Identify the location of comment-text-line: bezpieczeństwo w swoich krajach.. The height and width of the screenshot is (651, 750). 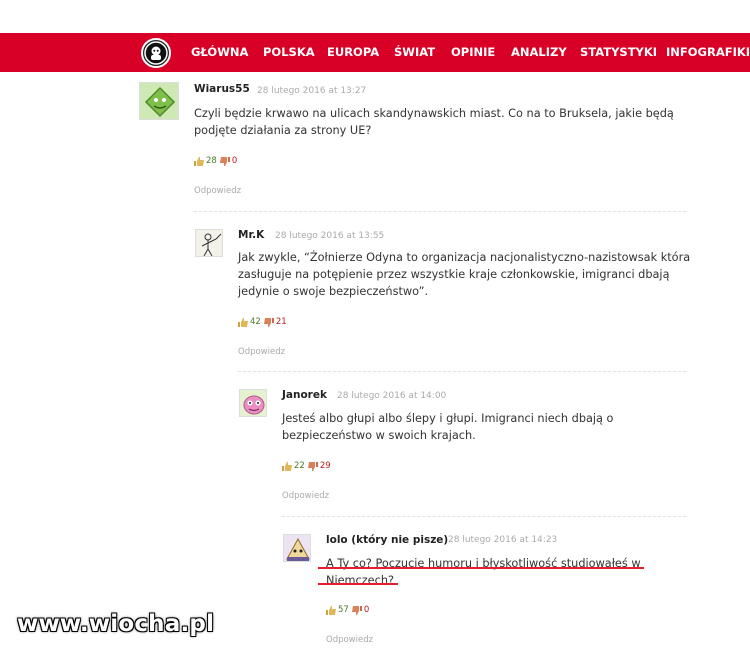
(379, 435).